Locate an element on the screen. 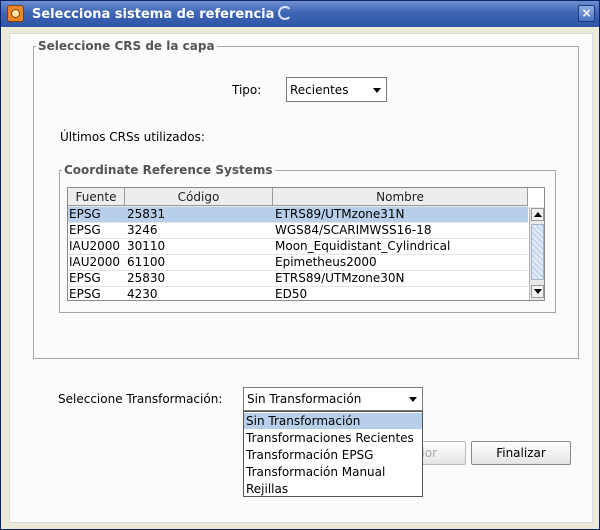 This screenshot has width=600, height=530. table-row: EPSG 4230 ED50 is located at coordinates (298, 294).